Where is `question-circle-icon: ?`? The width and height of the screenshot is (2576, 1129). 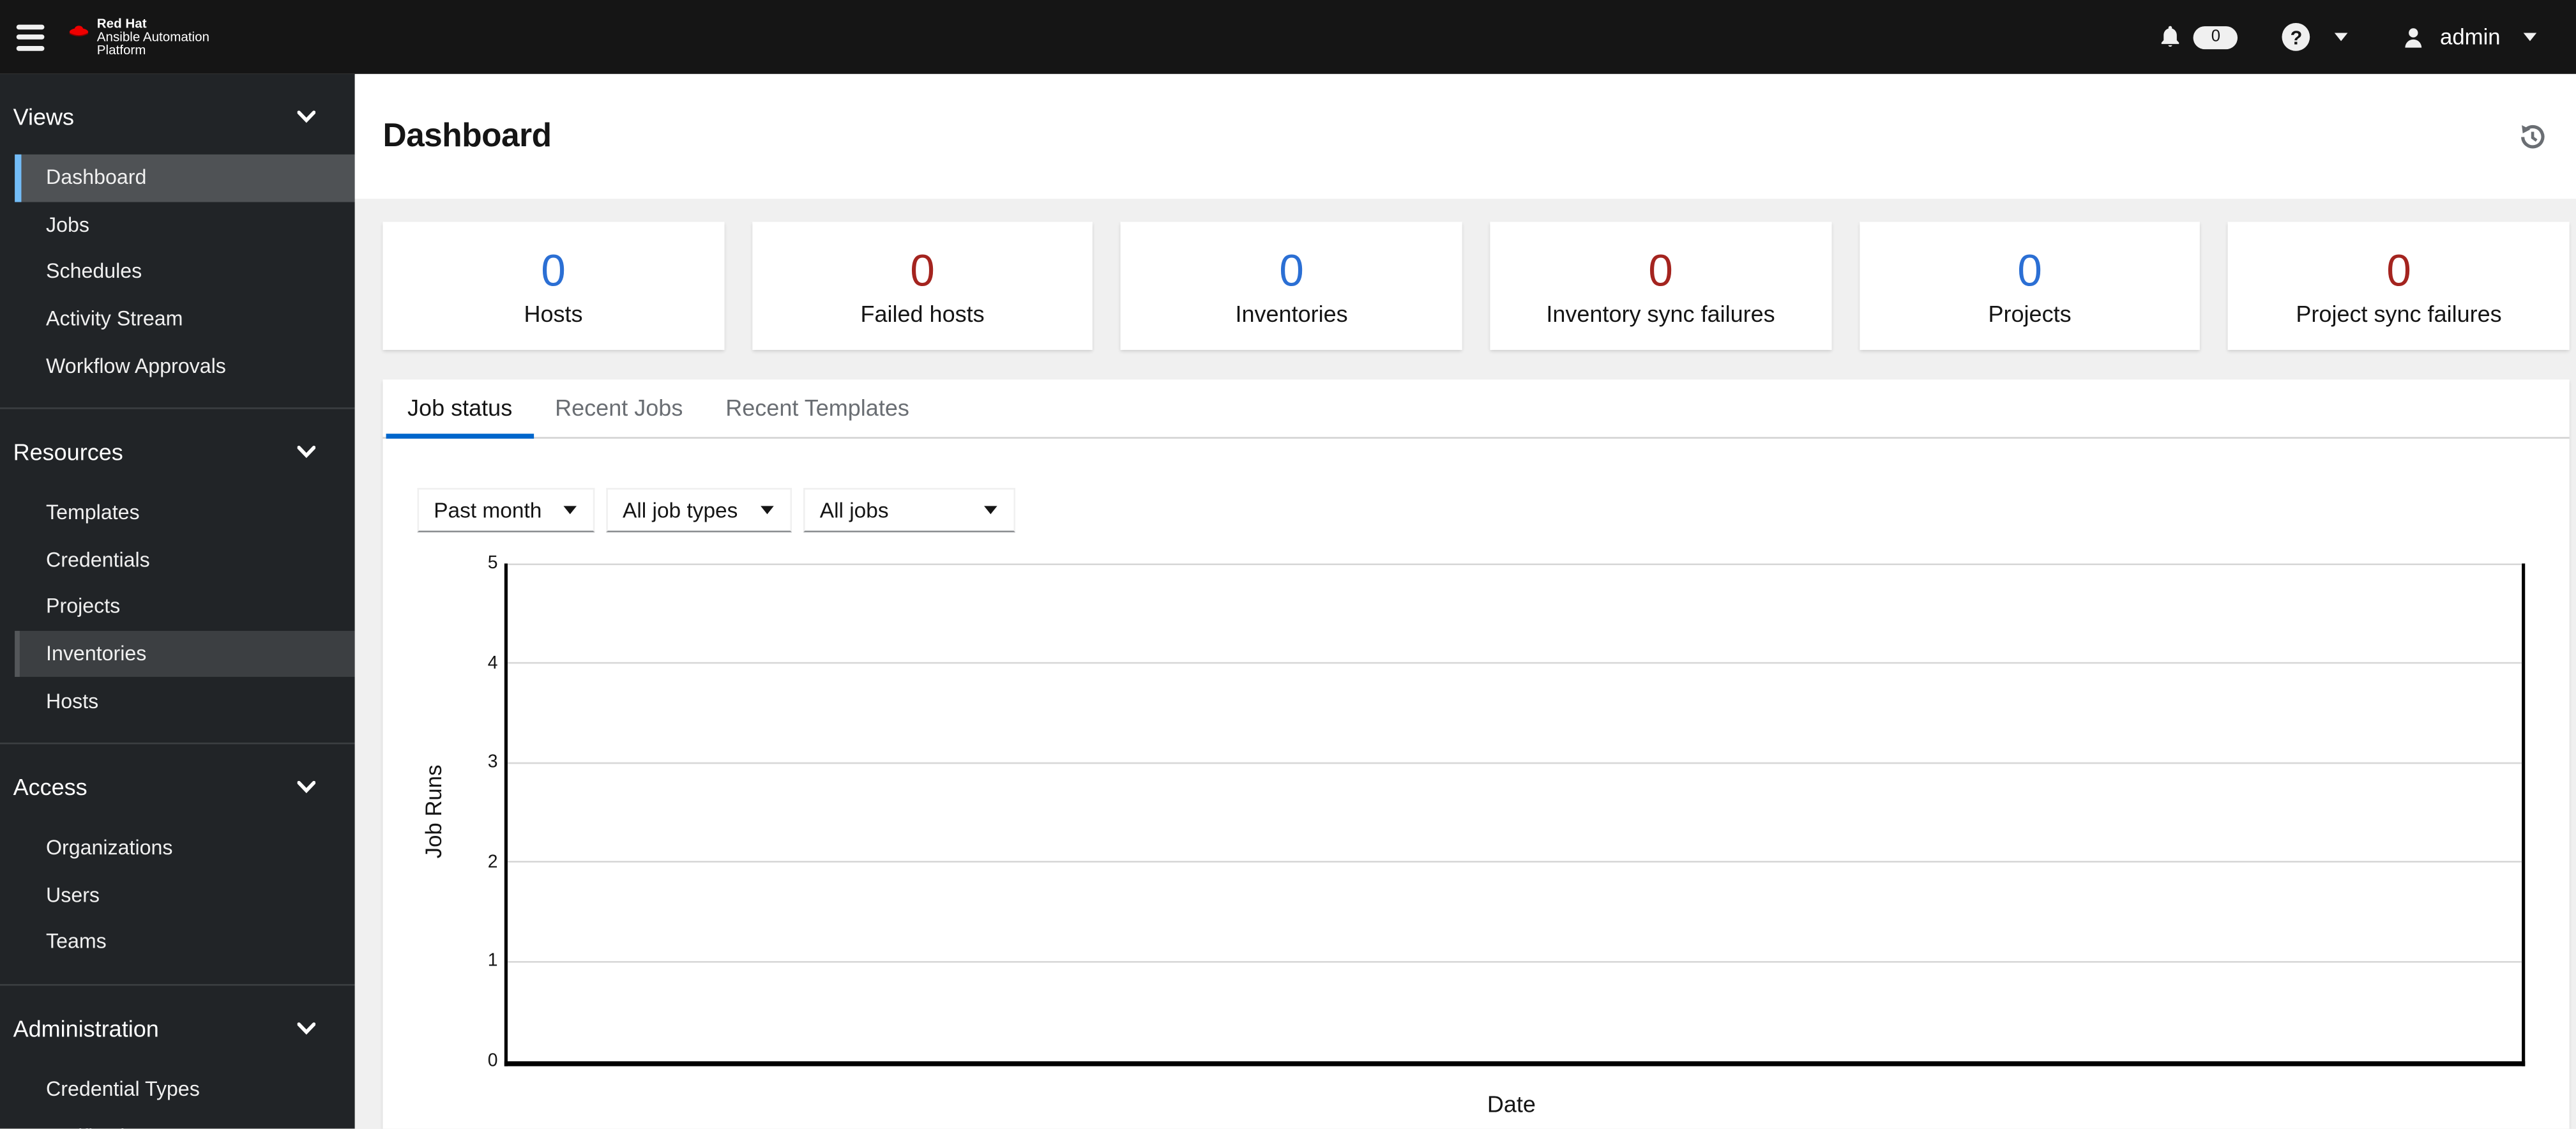
question-circle-icon: ? is located at coordinates (2296, 37).